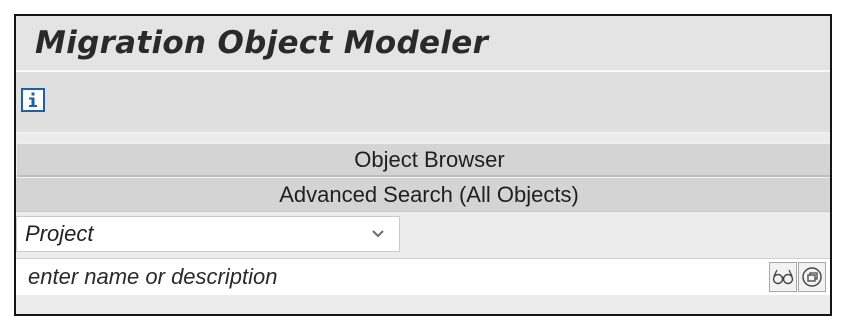 This screenshot has height=329, width=848. I want to click on section-advanced-search: Advanced Search (All Objects), so click(423, 194).